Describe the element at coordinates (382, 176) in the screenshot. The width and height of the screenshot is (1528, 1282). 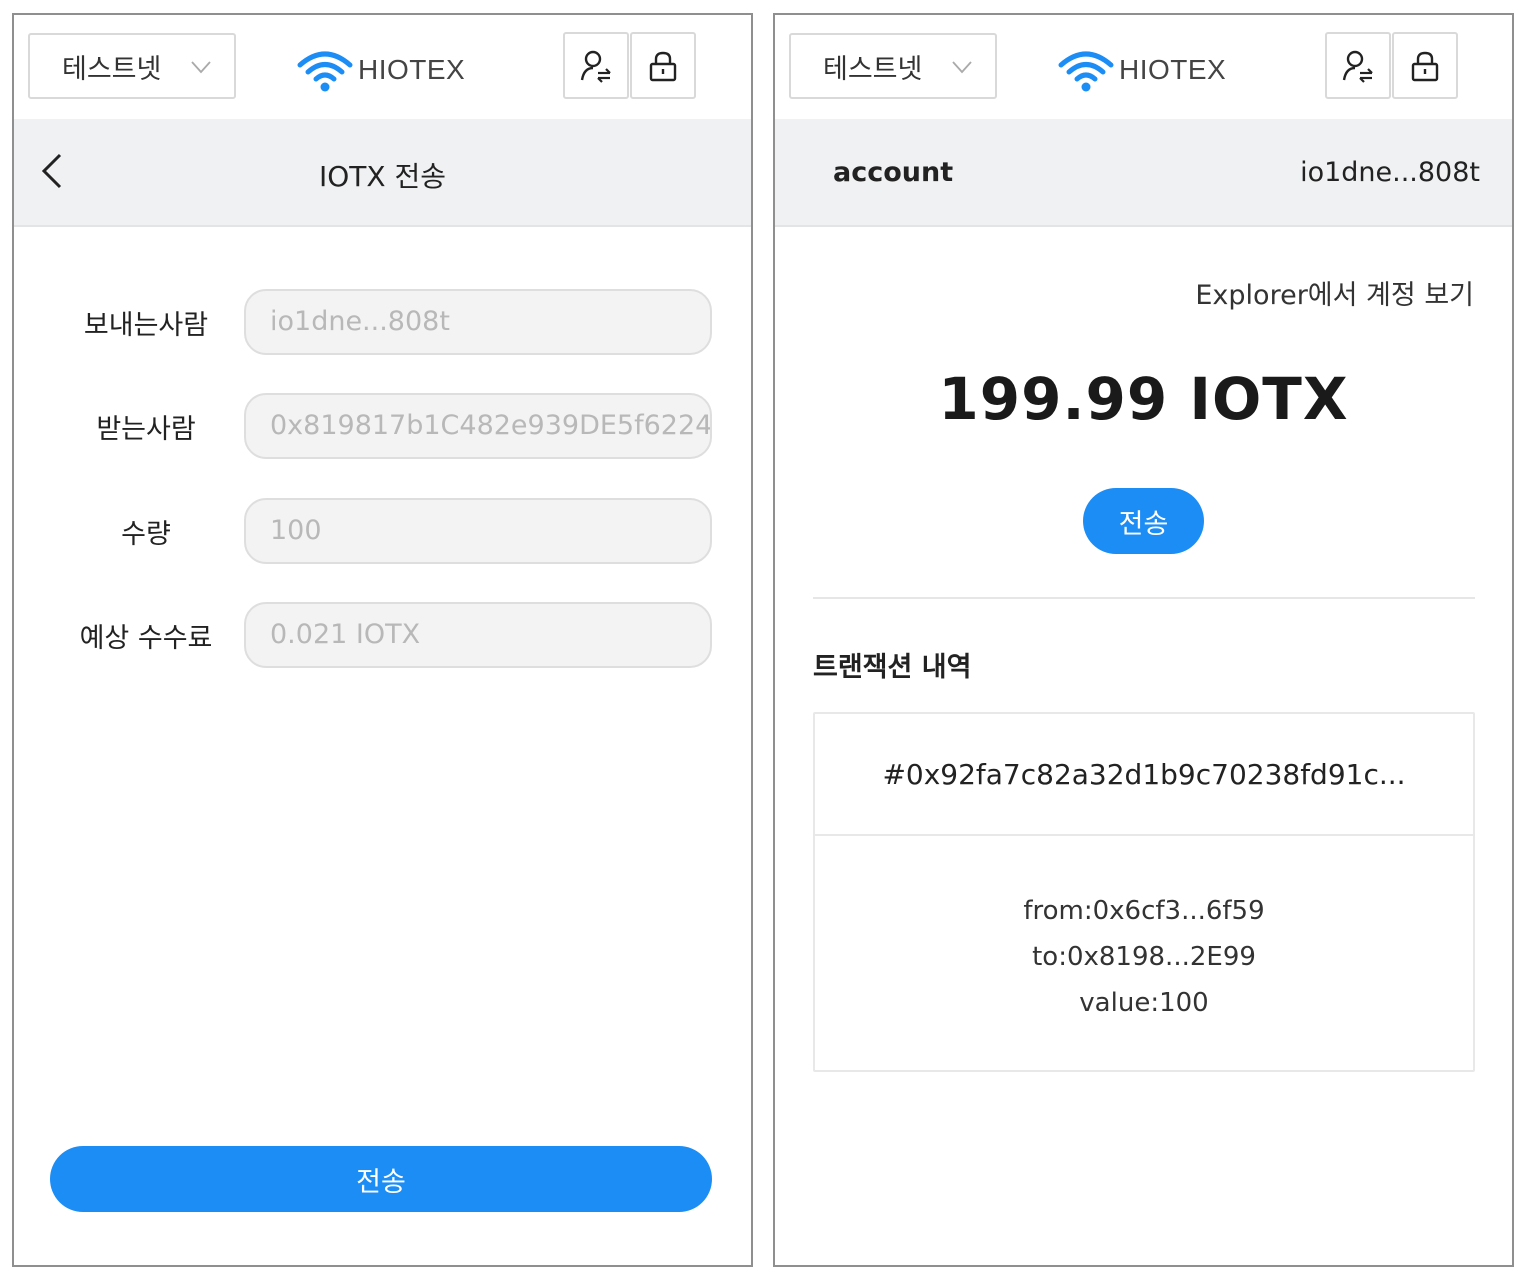
I see `page-title: IOTX 전송` at that location.